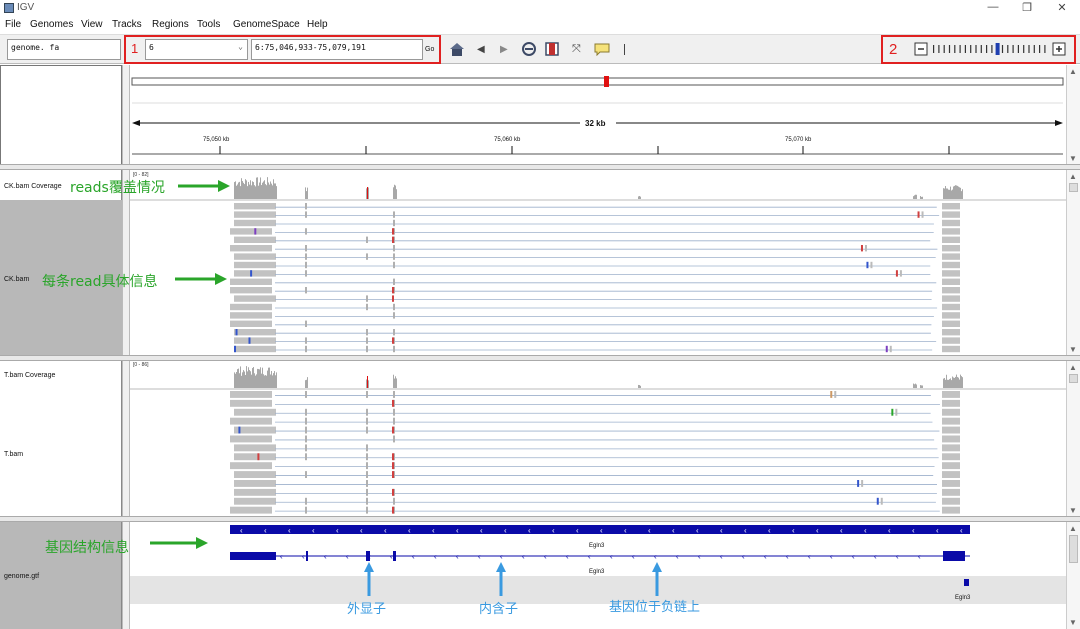 The image size is (1080, 629). I want to click on ck-scrollbar: ▲ ▼, so click(1073, 263).